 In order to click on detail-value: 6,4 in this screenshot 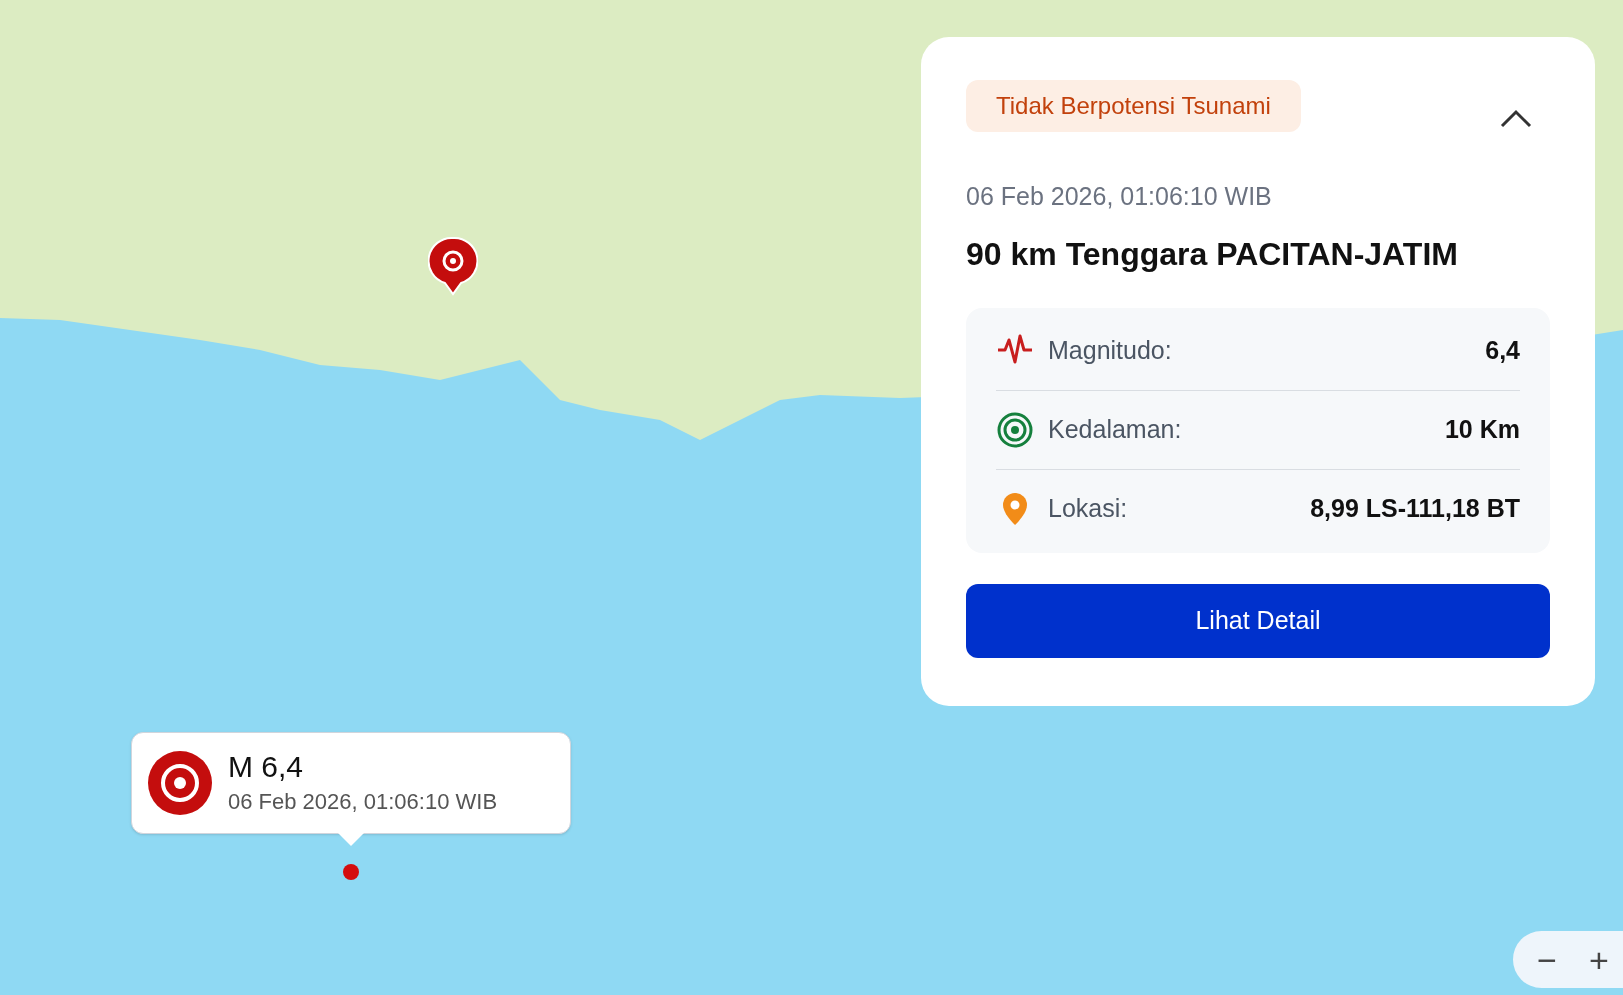, I will do `click(1502, 350)`.